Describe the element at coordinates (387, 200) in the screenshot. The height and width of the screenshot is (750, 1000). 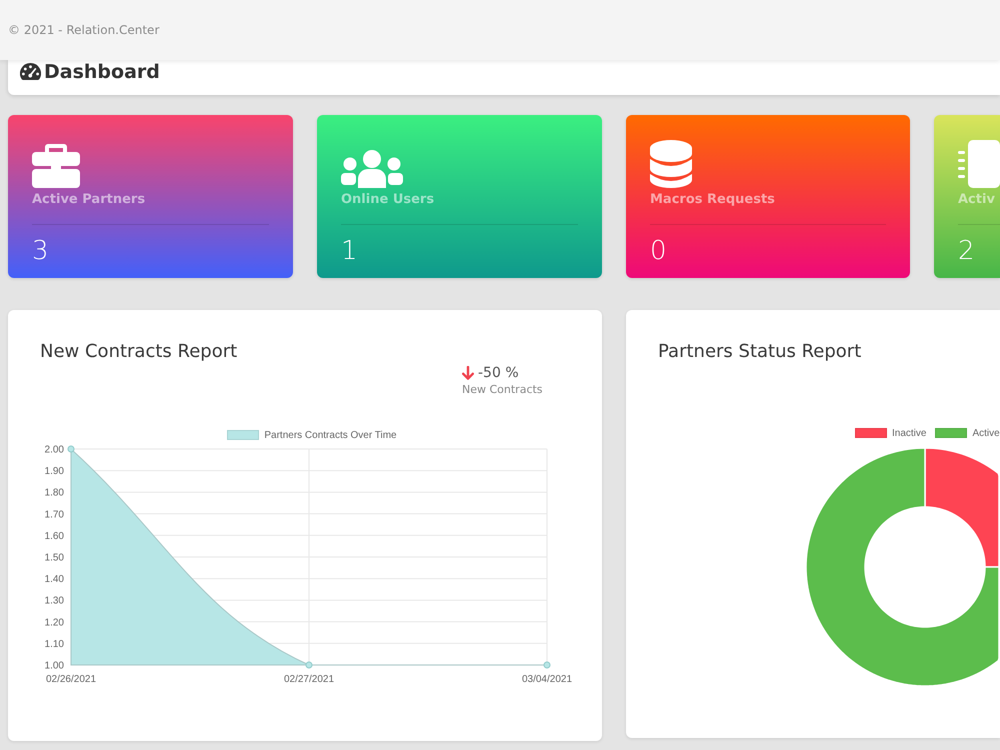
I see `stat-label: Online Users` at that location.